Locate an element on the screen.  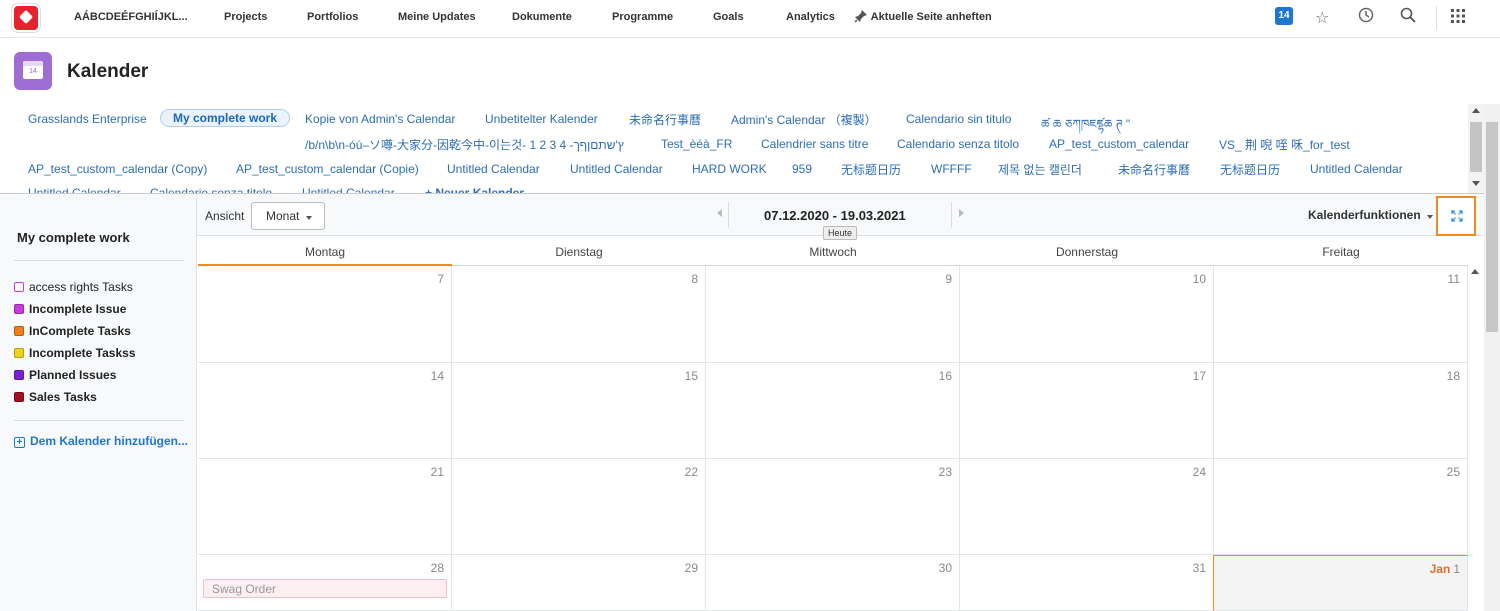
search-icon is located at coordinates (1408, 17).